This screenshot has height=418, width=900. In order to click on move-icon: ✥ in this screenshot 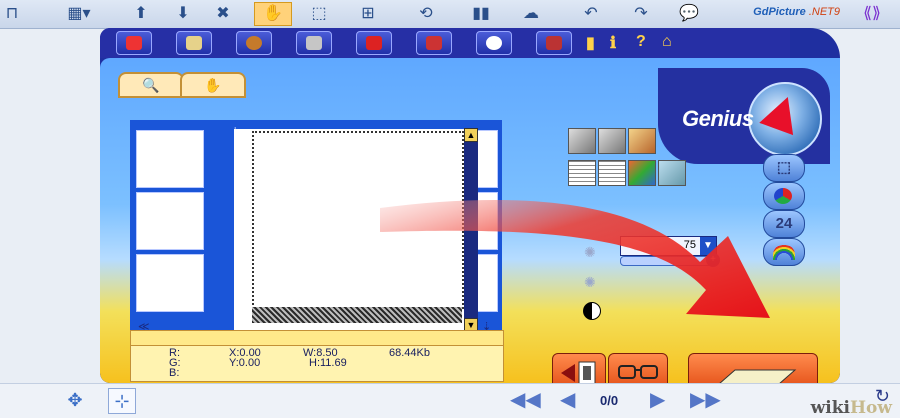, I will do `click(75, 400)`.